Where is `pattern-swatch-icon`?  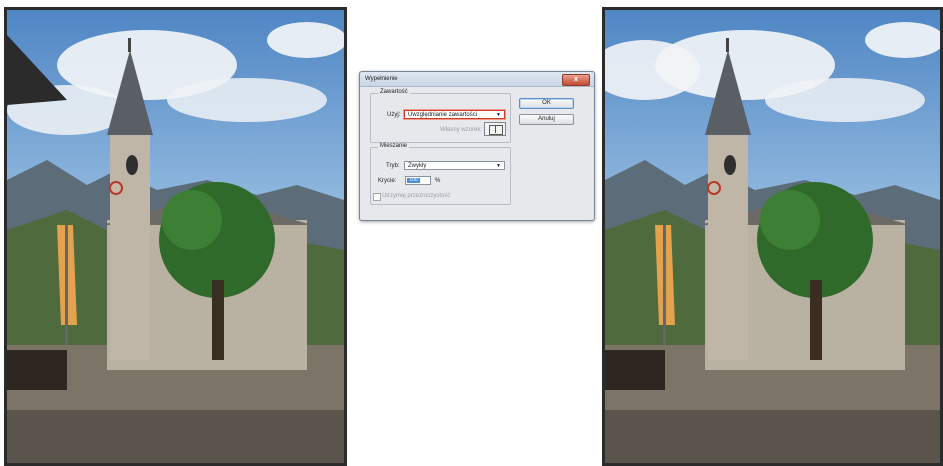 pattern-swatch-icon is located at coordinates (496, 130).